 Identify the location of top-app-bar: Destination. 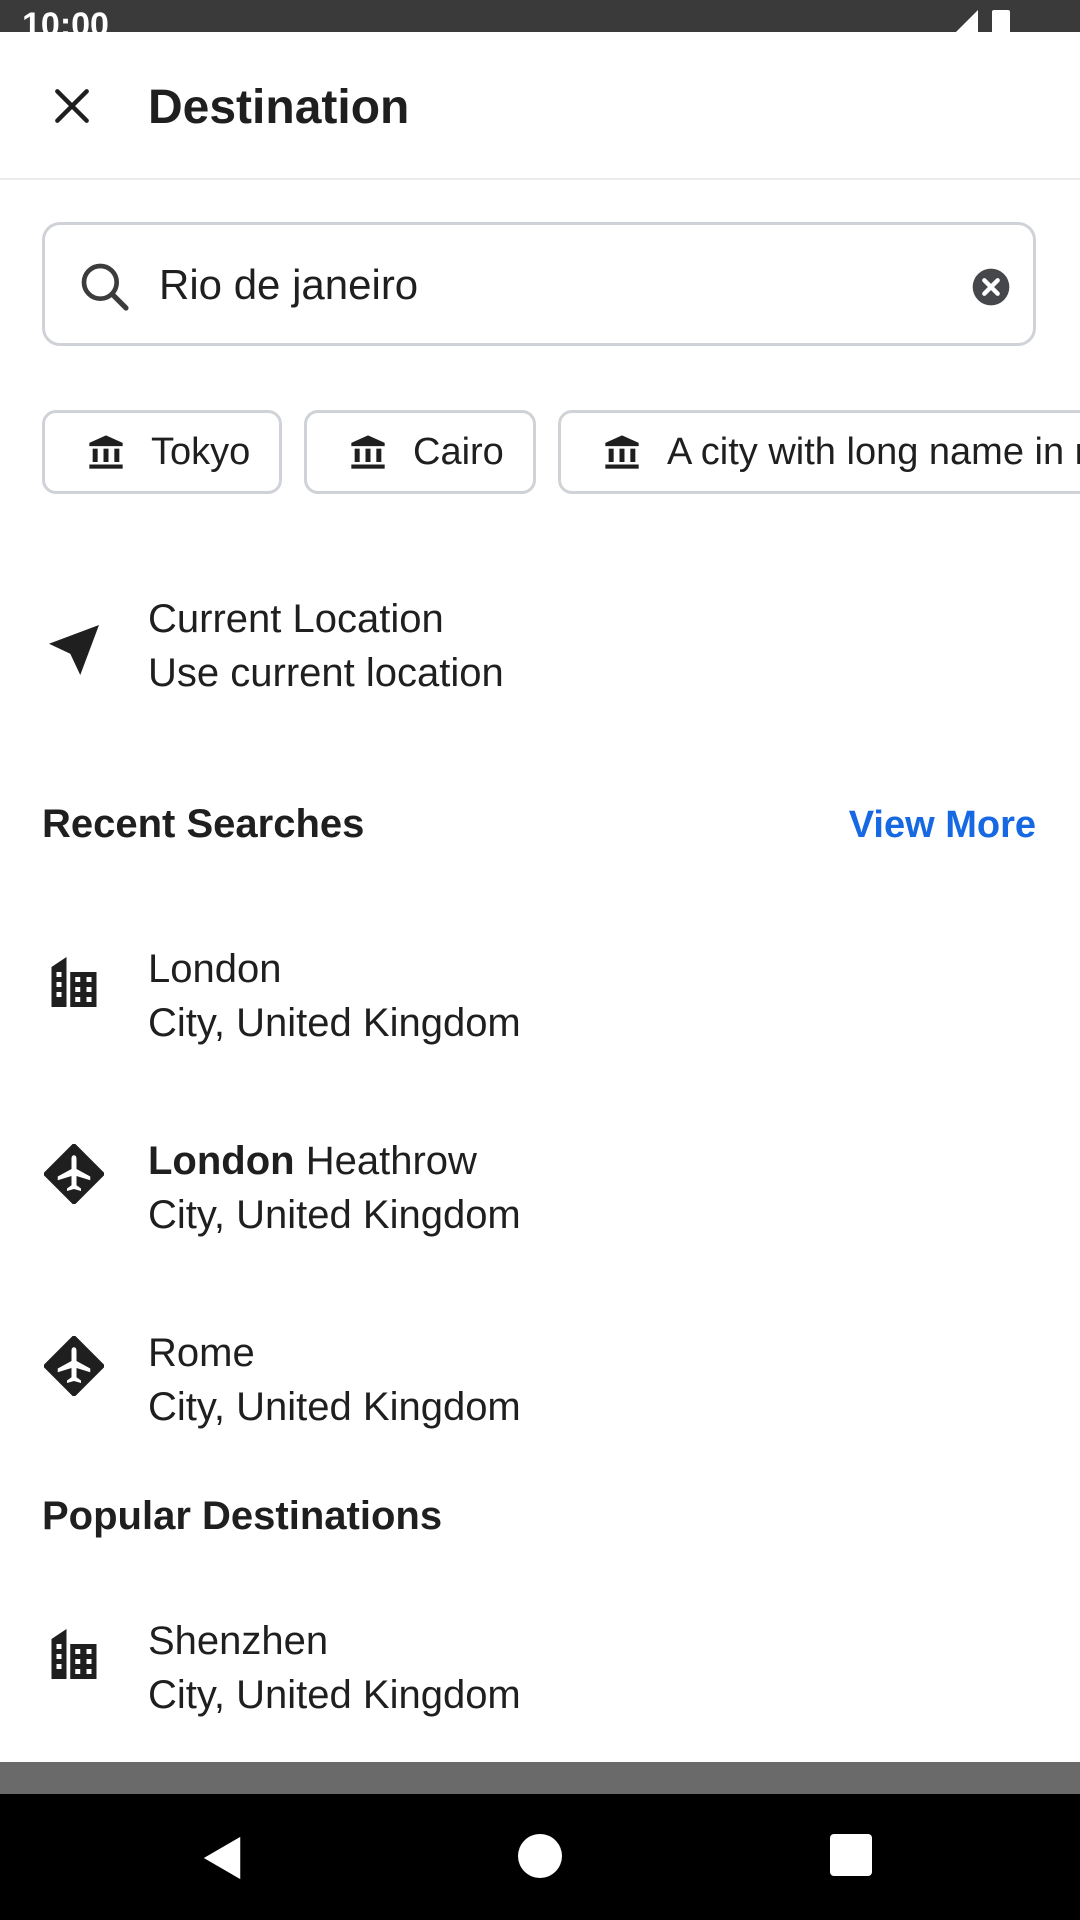
(540, 106).